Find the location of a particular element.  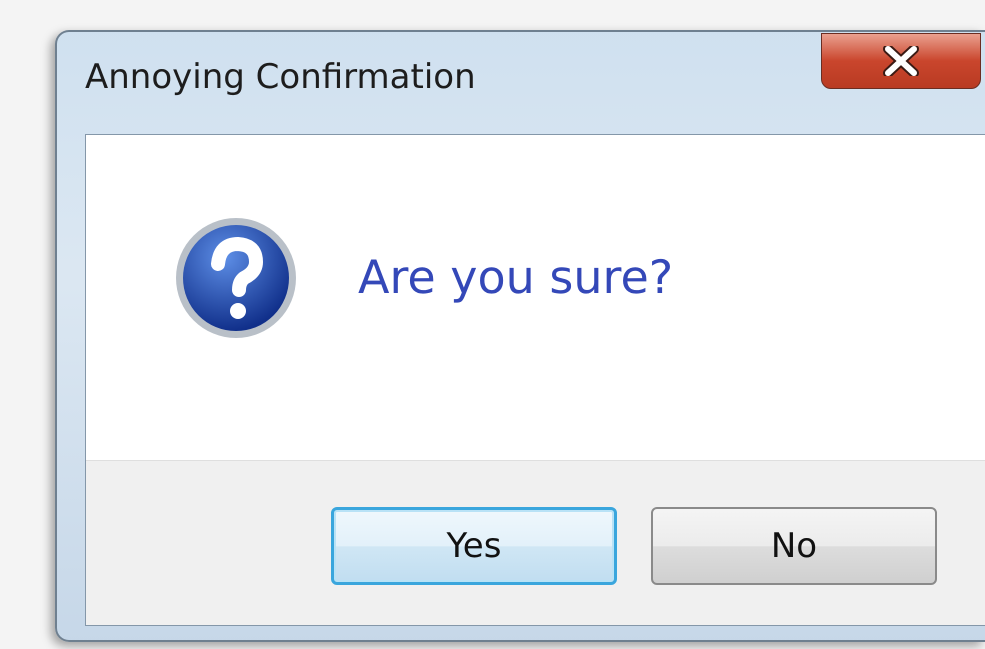

close-icon is located at coordinates (901, 61).